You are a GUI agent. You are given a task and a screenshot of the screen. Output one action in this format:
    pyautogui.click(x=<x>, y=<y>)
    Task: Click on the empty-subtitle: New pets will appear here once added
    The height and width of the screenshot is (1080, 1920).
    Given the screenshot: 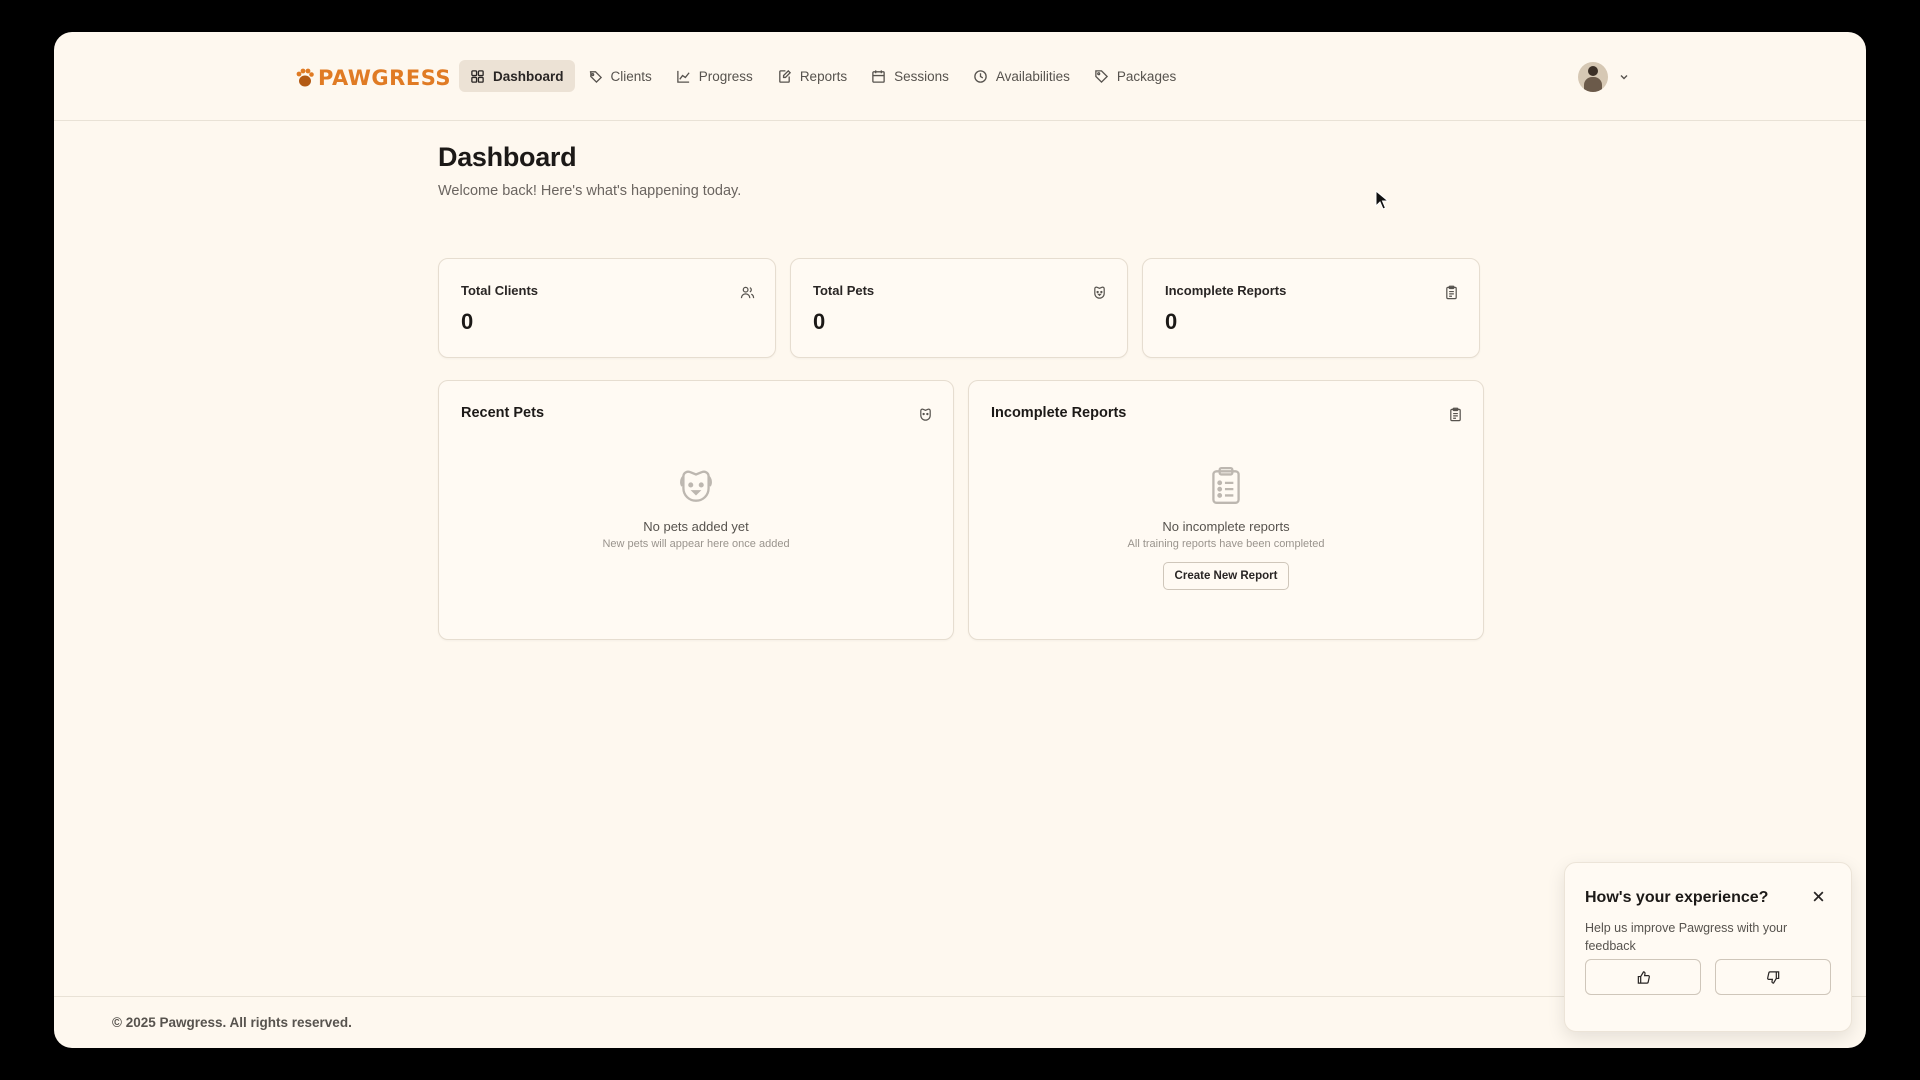 What is the action you would take?
    pyautogui.click(x=696, y=544)
    